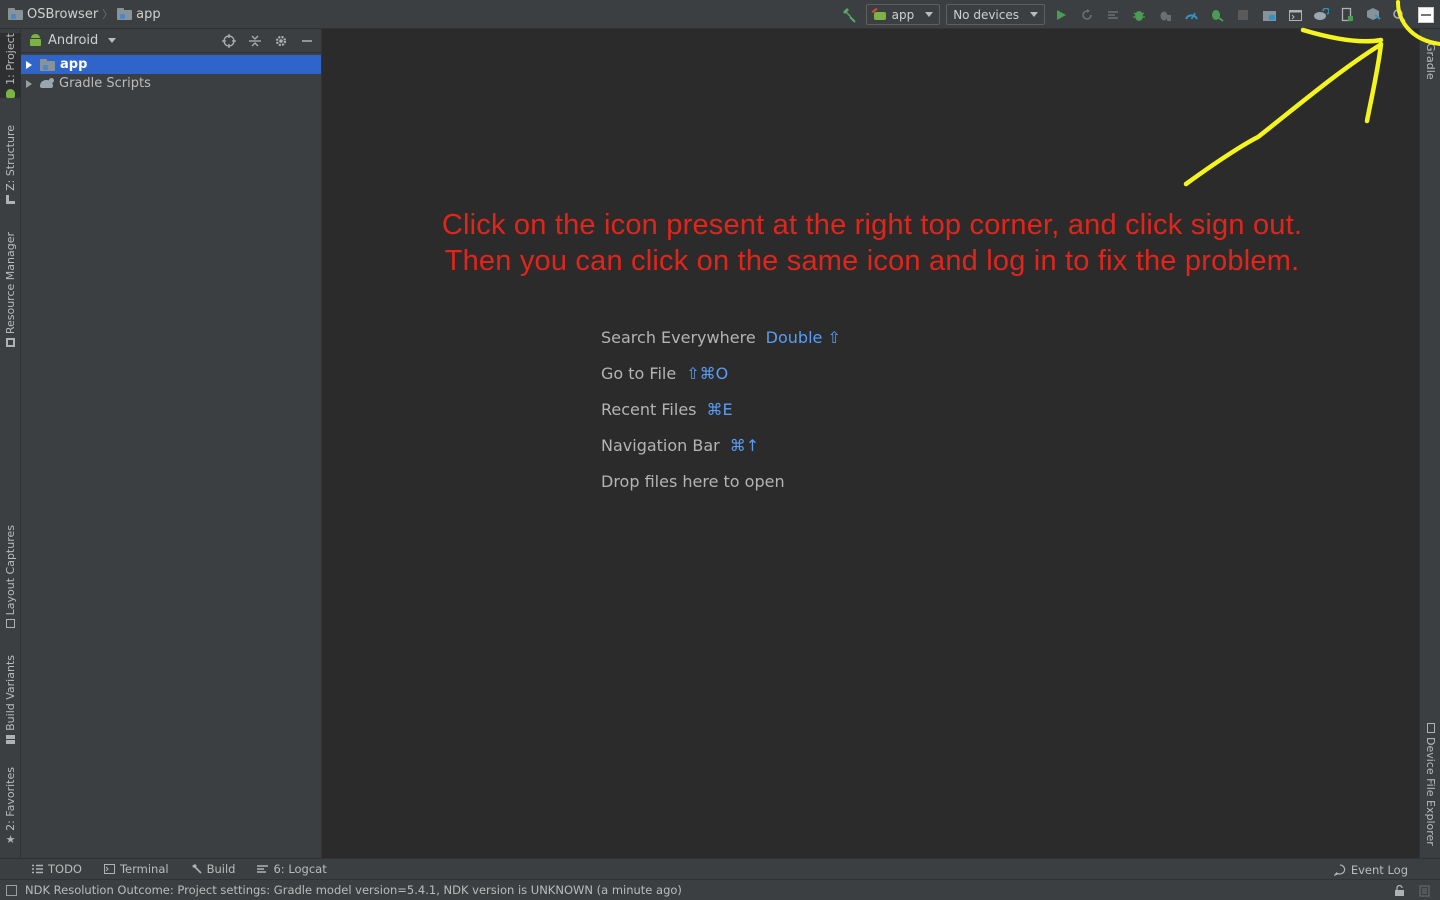 The image size is (1440, 900). I want to click on tab-favorites: 2: Favorites ★, so click(10, 806).